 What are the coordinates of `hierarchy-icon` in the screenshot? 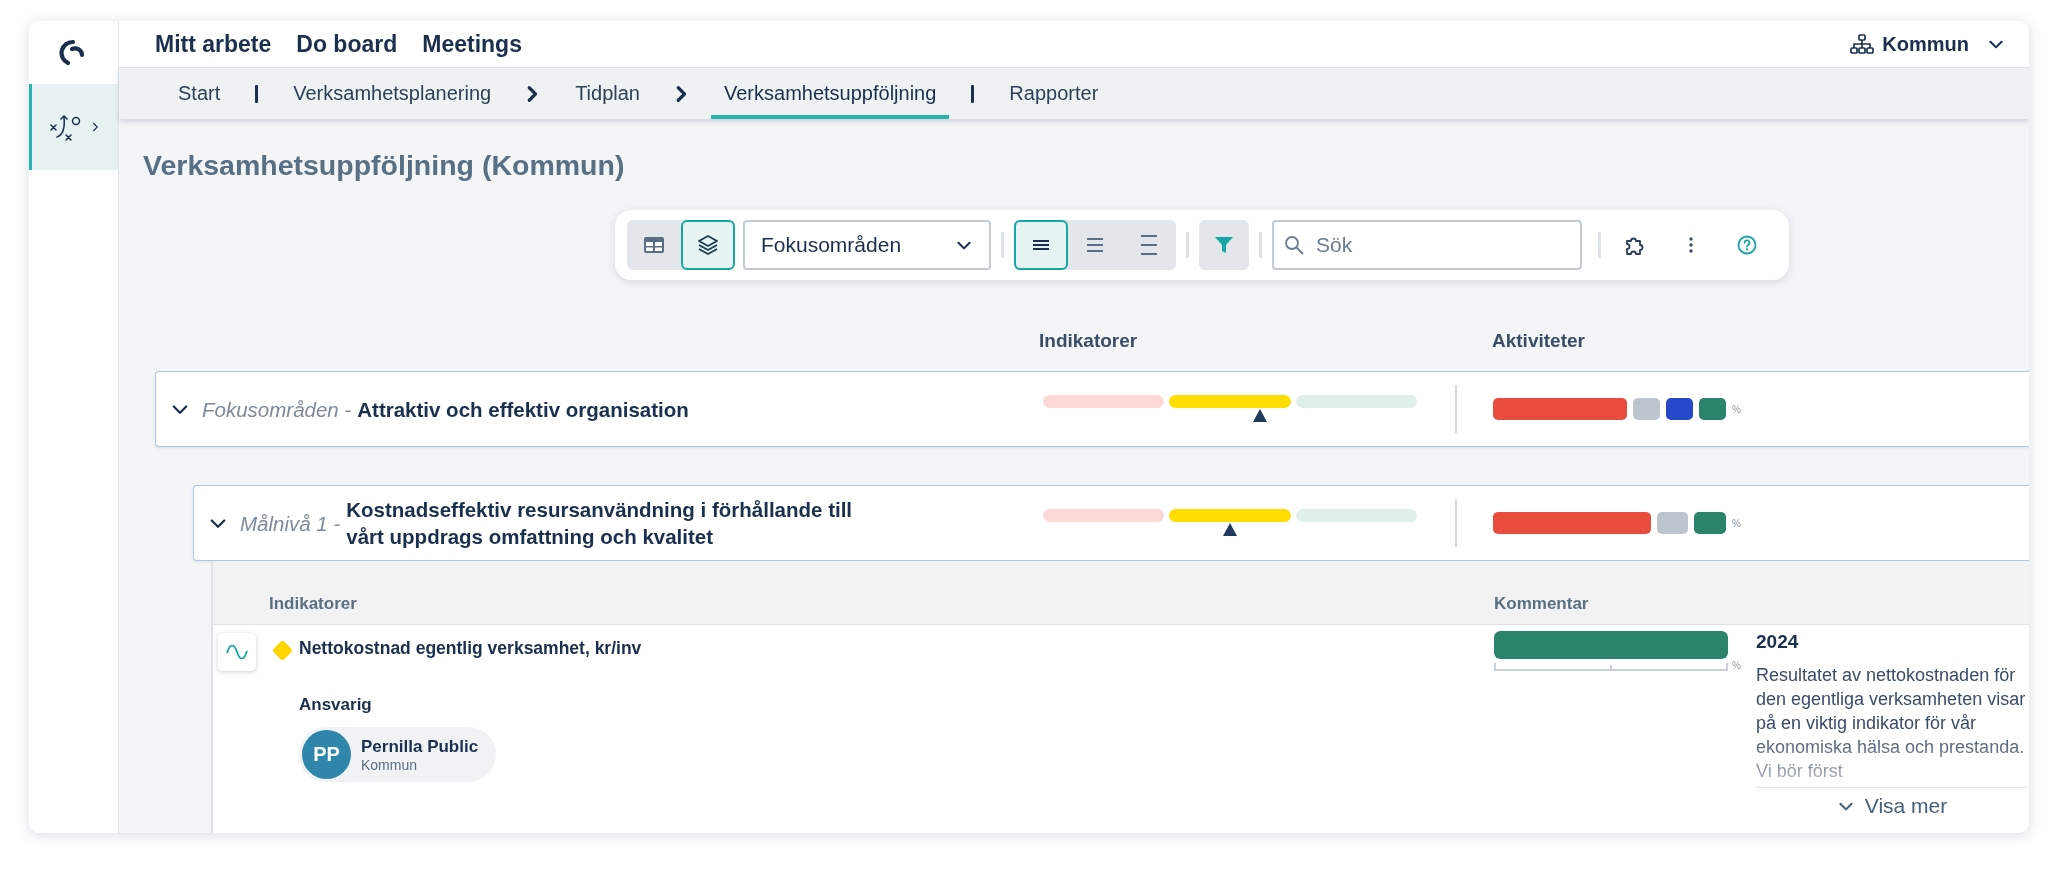 It's located at (1862, 44).